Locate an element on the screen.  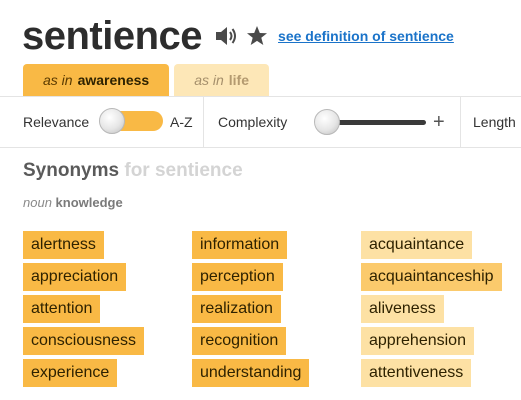
relevance-label: Relevance is located at coordinates (56, 122).